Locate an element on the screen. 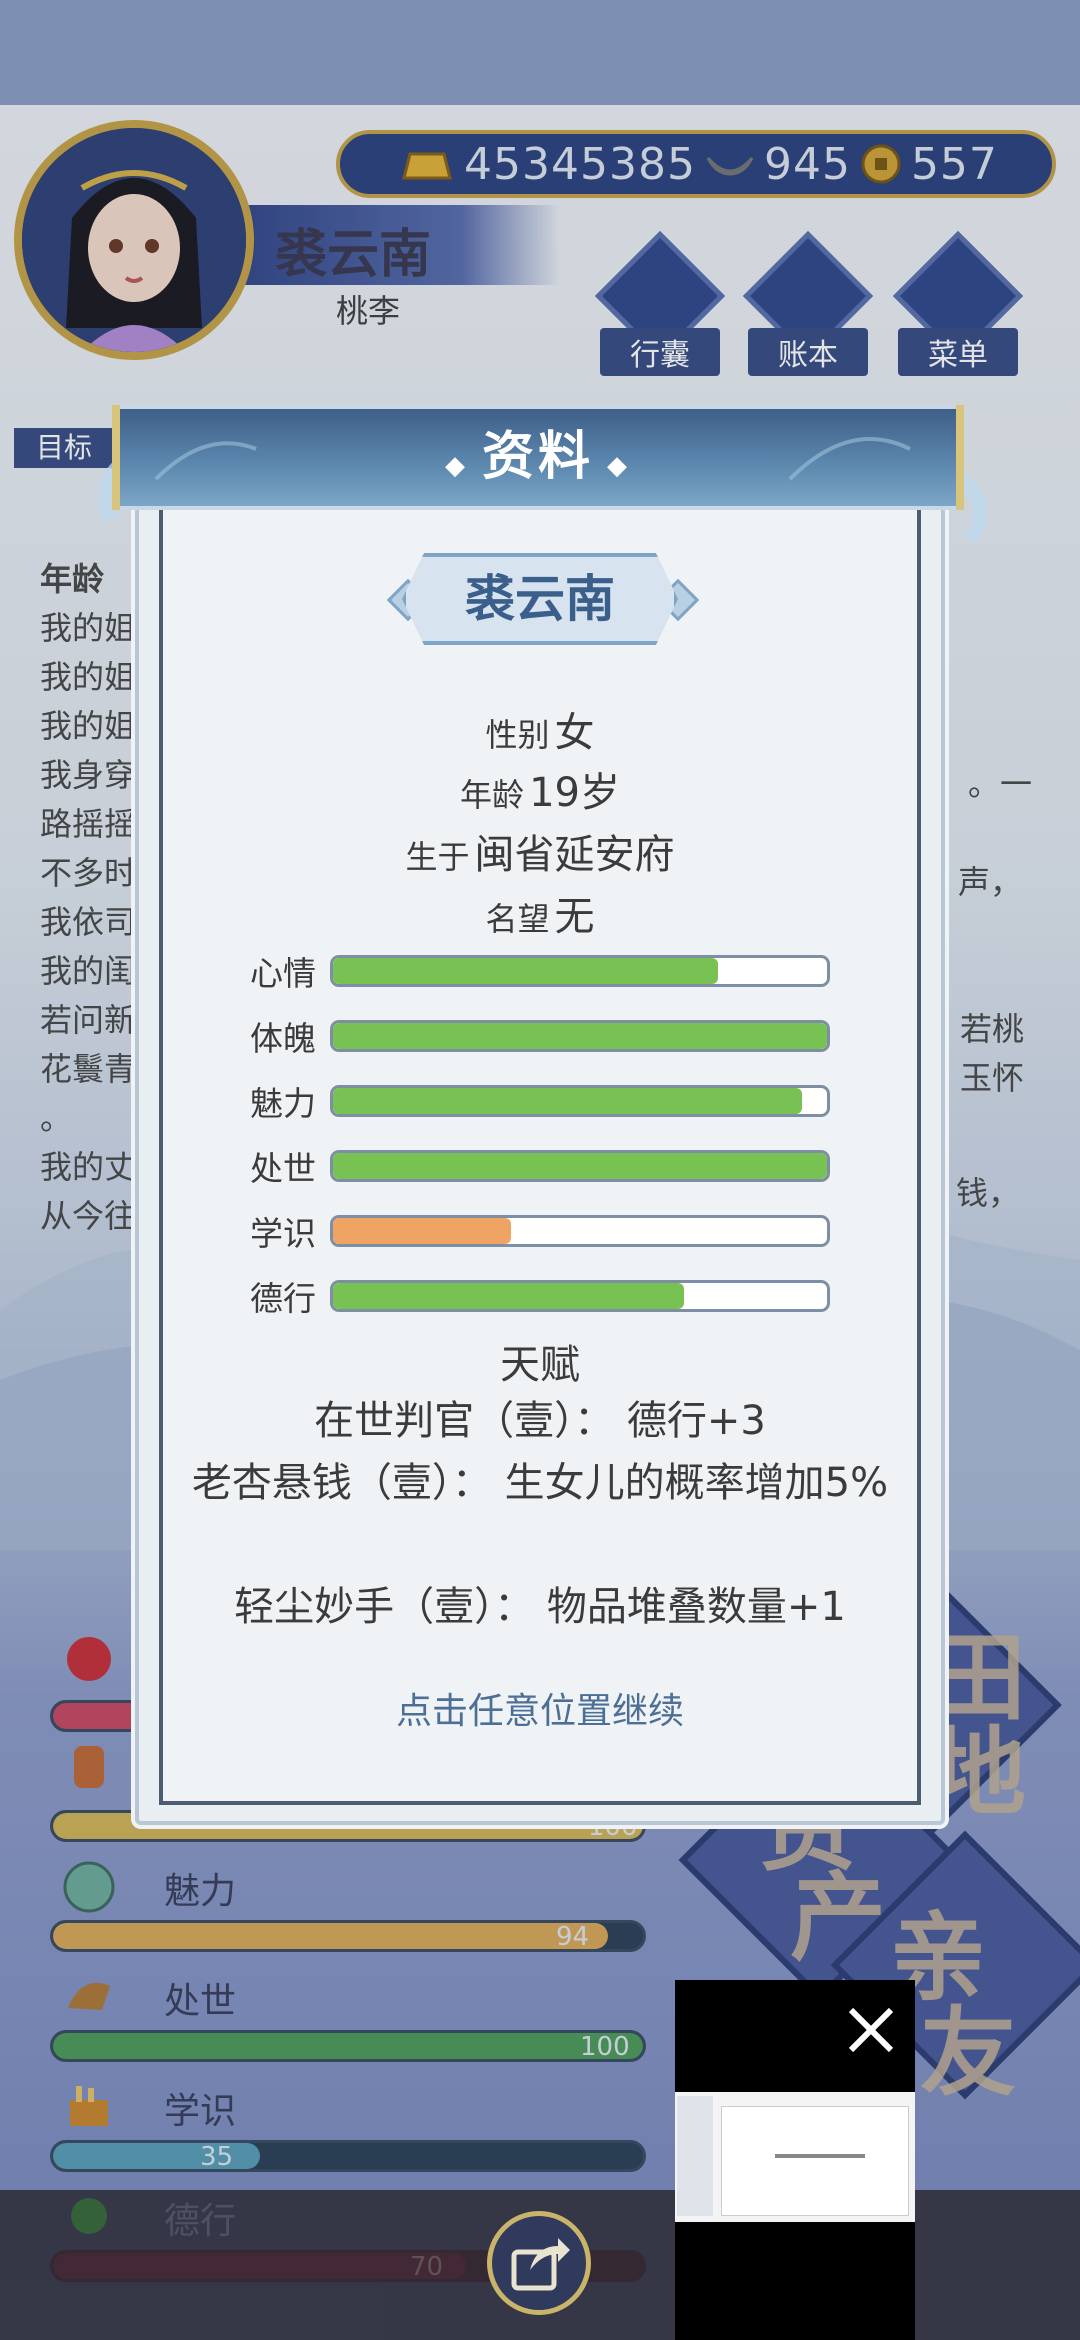 The height and width of the screenshot is (2340, 1080). attribute-label: 魅力 is located at coordinates (283, 1103).